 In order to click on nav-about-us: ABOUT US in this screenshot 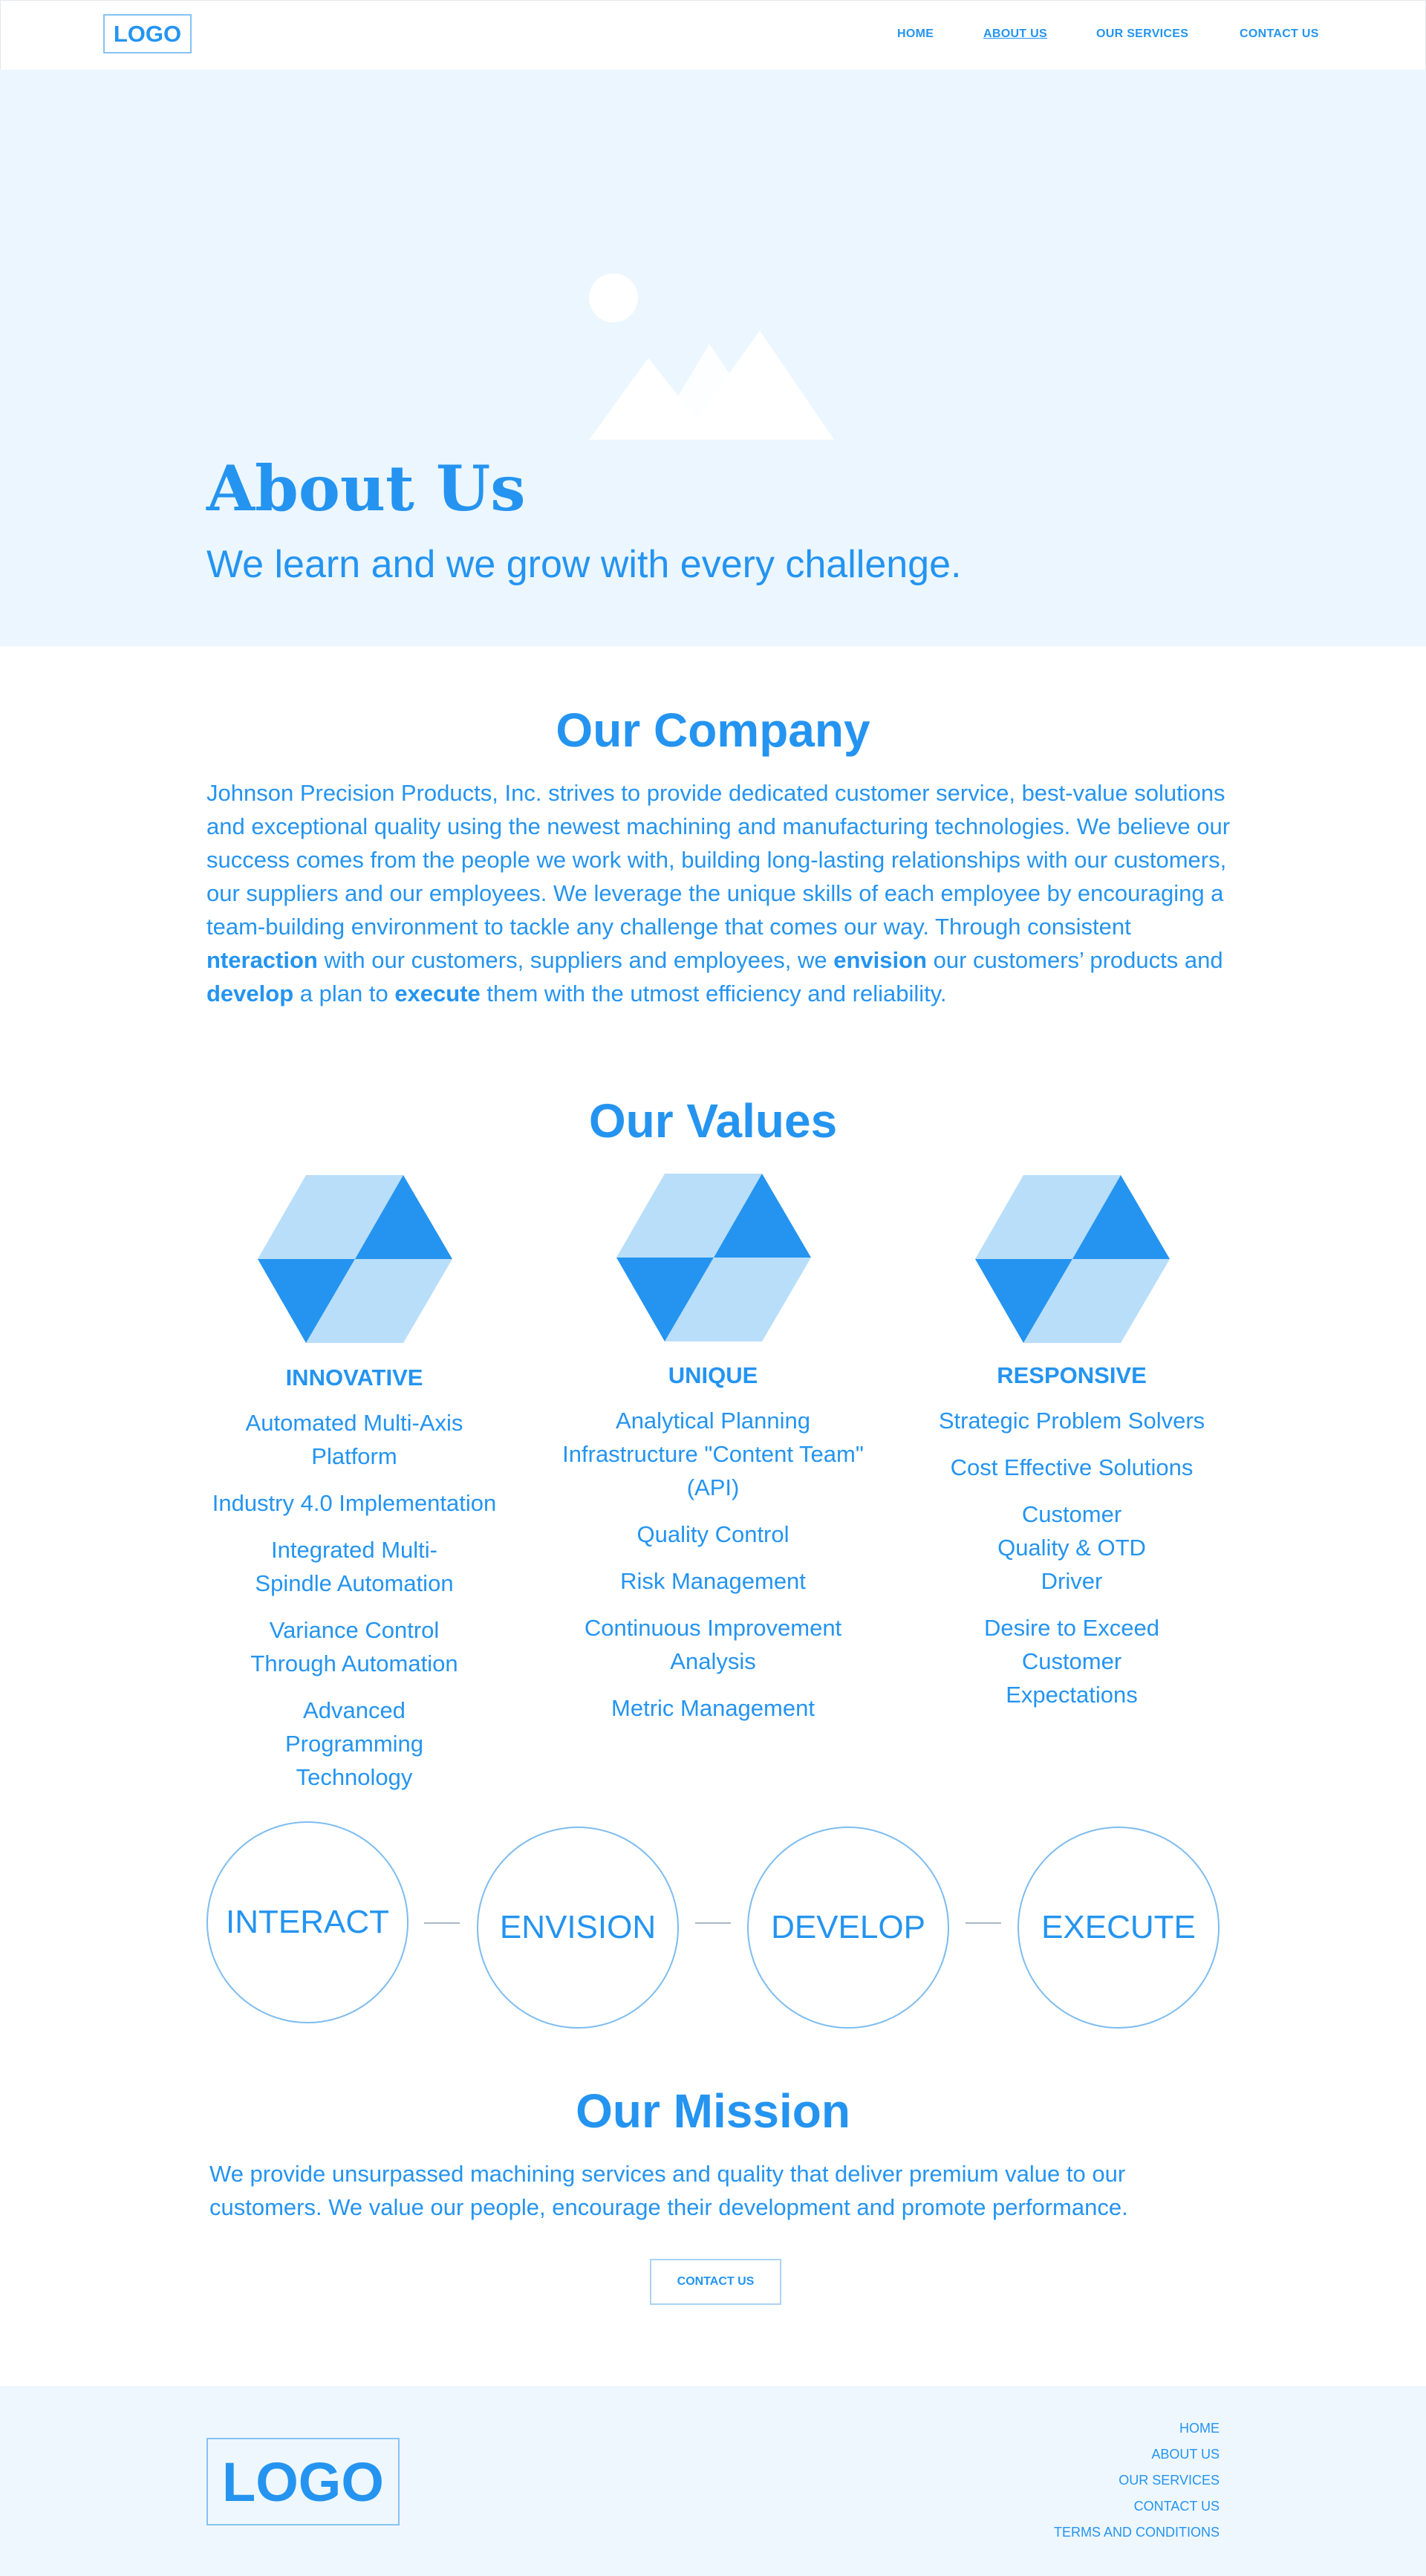, I will do `click(1015, 34)`.